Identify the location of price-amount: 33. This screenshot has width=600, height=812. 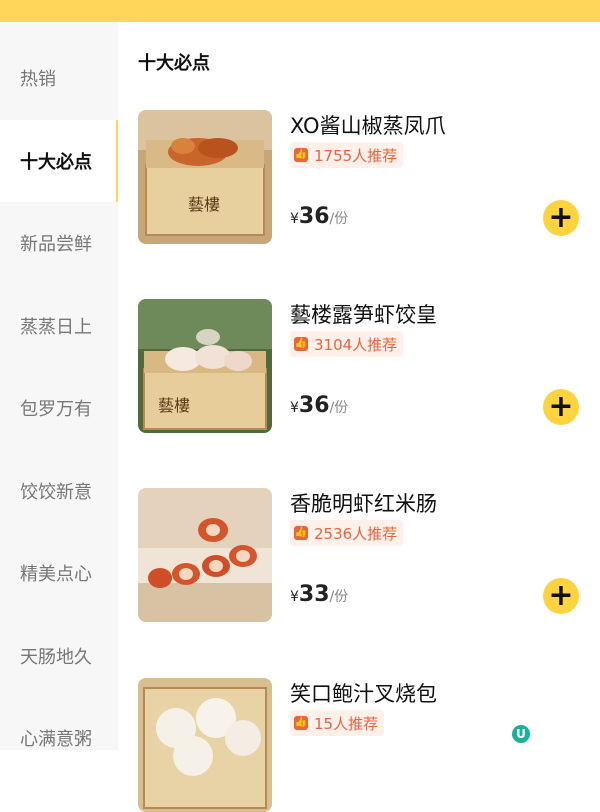
(314, 594).